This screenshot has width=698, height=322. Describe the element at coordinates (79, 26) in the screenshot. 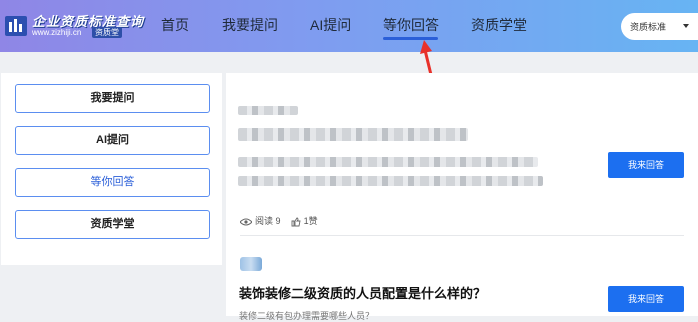

I see `site-logo: 企业资质标准查询 www.zizhiji.cn 资质堂` at that location.